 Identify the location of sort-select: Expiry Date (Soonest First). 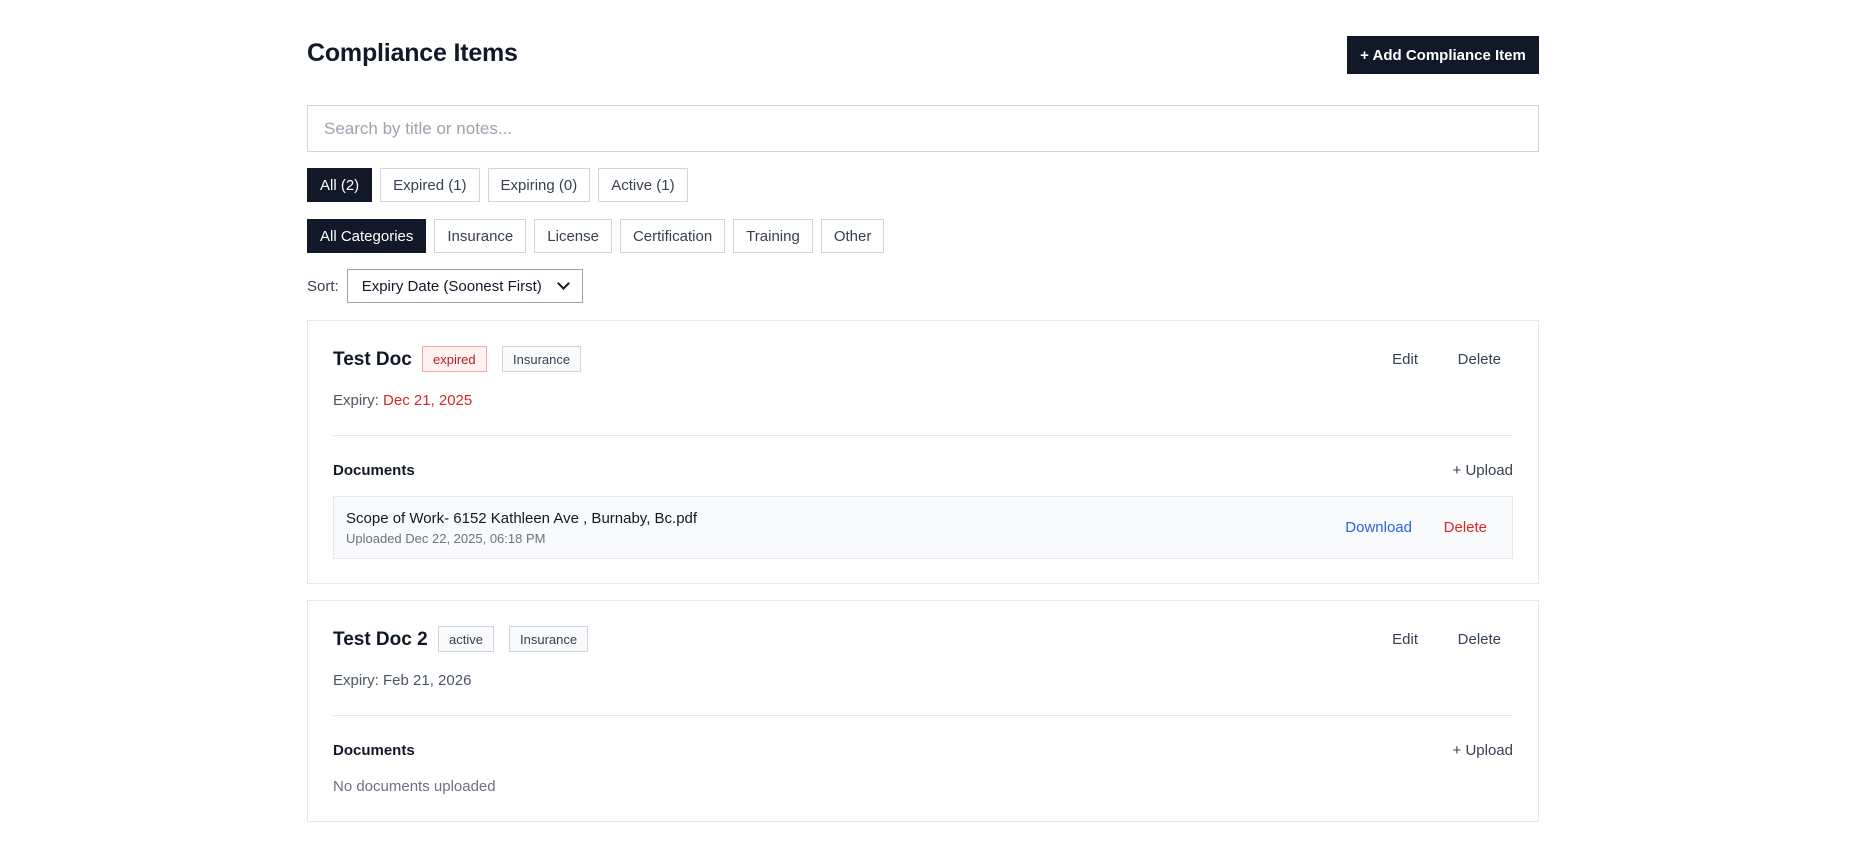
(464, 286).